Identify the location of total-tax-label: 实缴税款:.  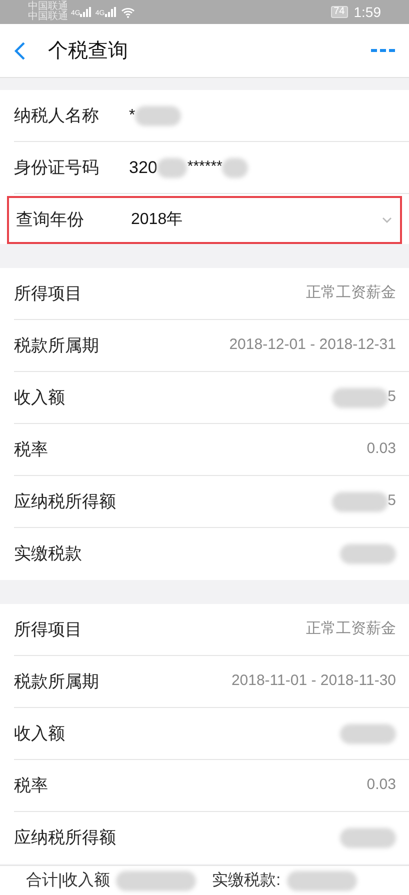
(246, 880).